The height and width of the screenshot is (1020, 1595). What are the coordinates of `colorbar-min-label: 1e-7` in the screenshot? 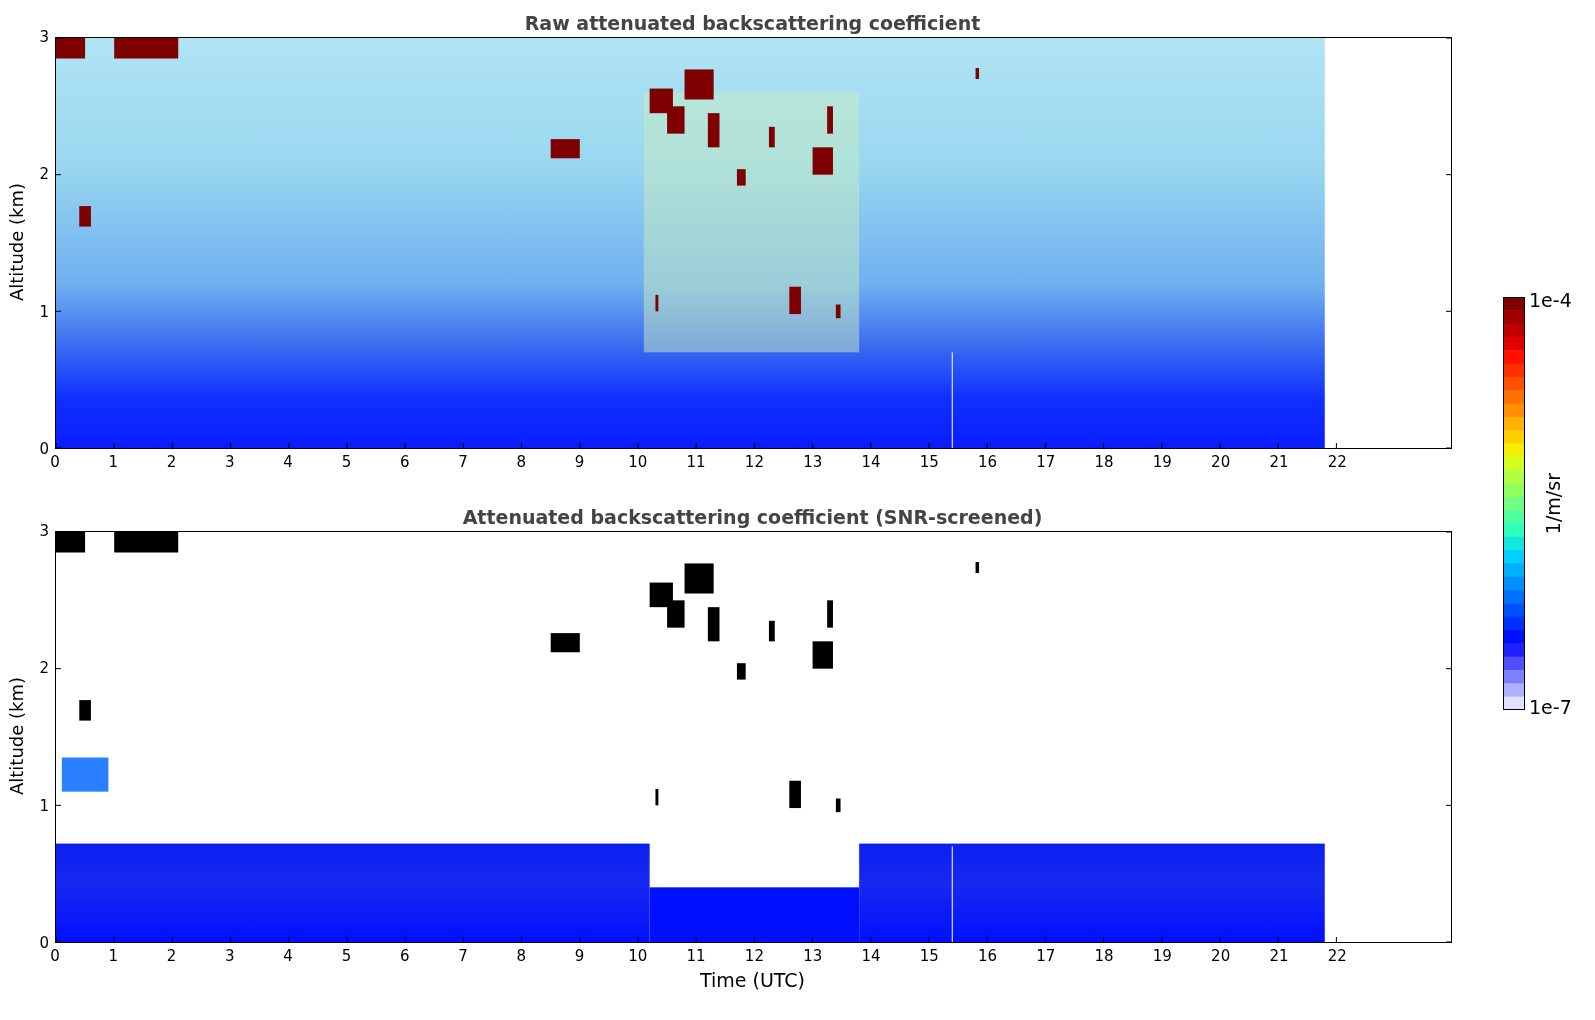 It's located at (1550, 707).